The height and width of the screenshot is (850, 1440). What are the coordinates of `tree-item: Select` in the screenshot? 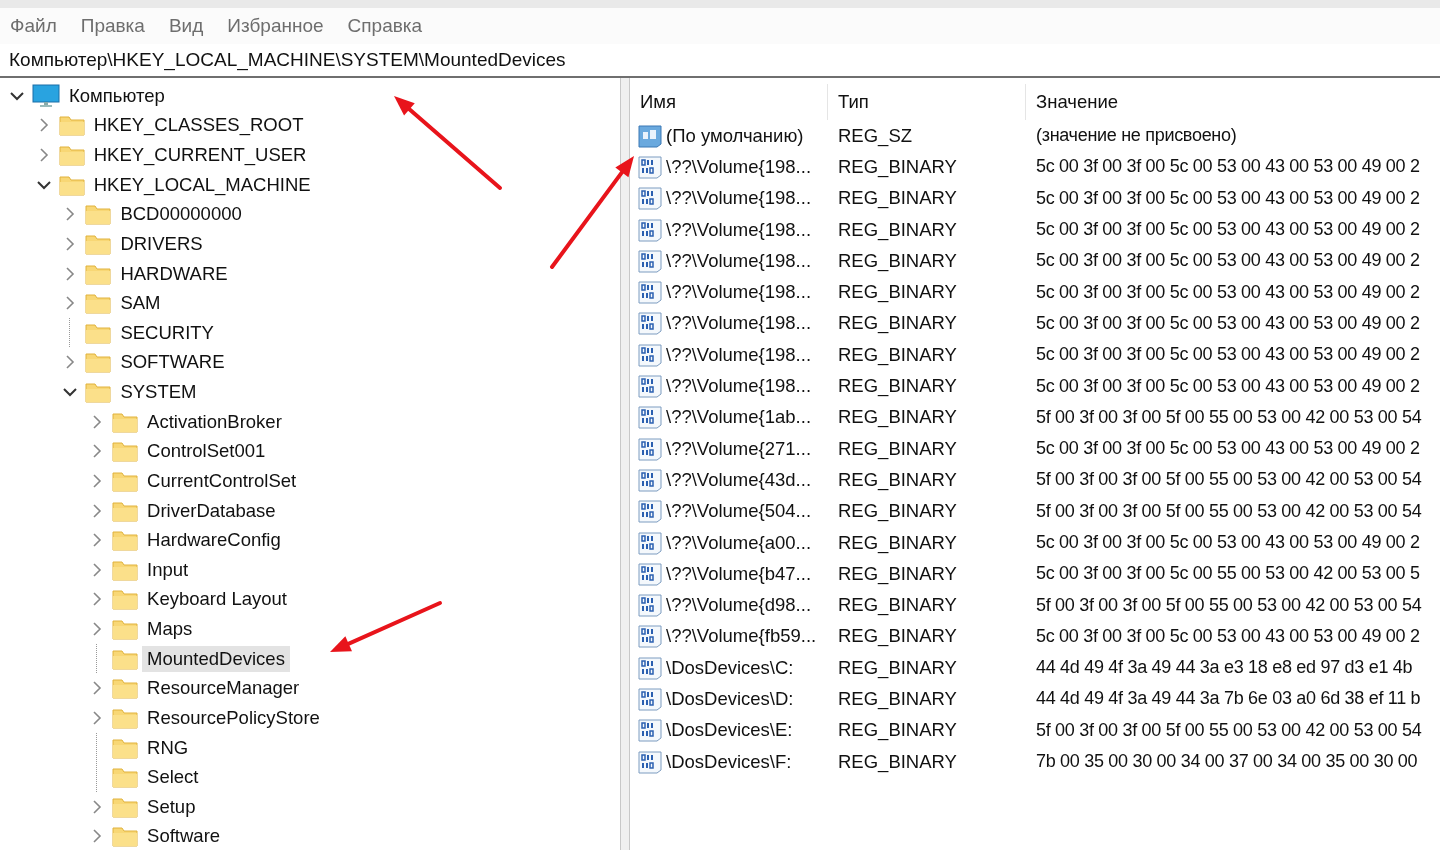 It's located at (173, 777).